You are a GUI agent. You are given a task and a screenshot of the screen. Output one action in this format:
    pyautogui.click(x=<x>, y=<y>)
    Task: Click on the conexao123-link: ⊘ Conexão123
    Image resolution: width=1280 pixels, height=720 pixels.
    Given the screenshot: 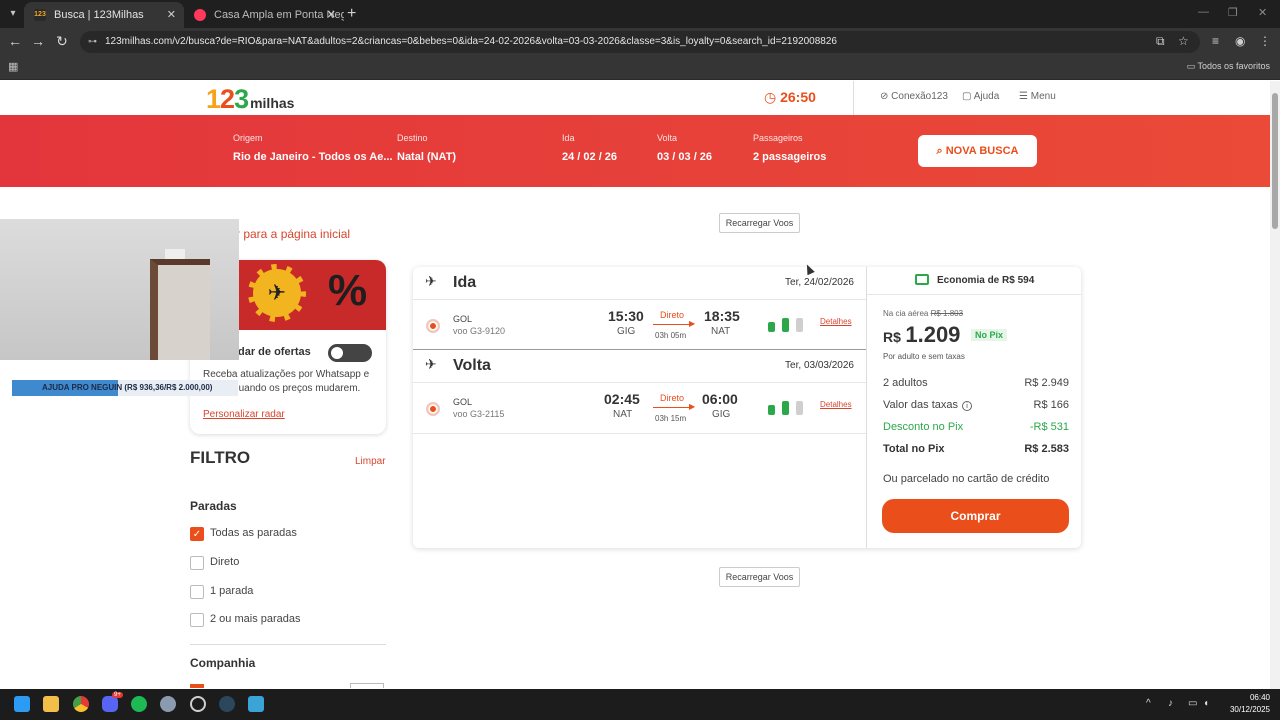 What is the action you would take?
    pyautogui.click(x=914, y=96)
    